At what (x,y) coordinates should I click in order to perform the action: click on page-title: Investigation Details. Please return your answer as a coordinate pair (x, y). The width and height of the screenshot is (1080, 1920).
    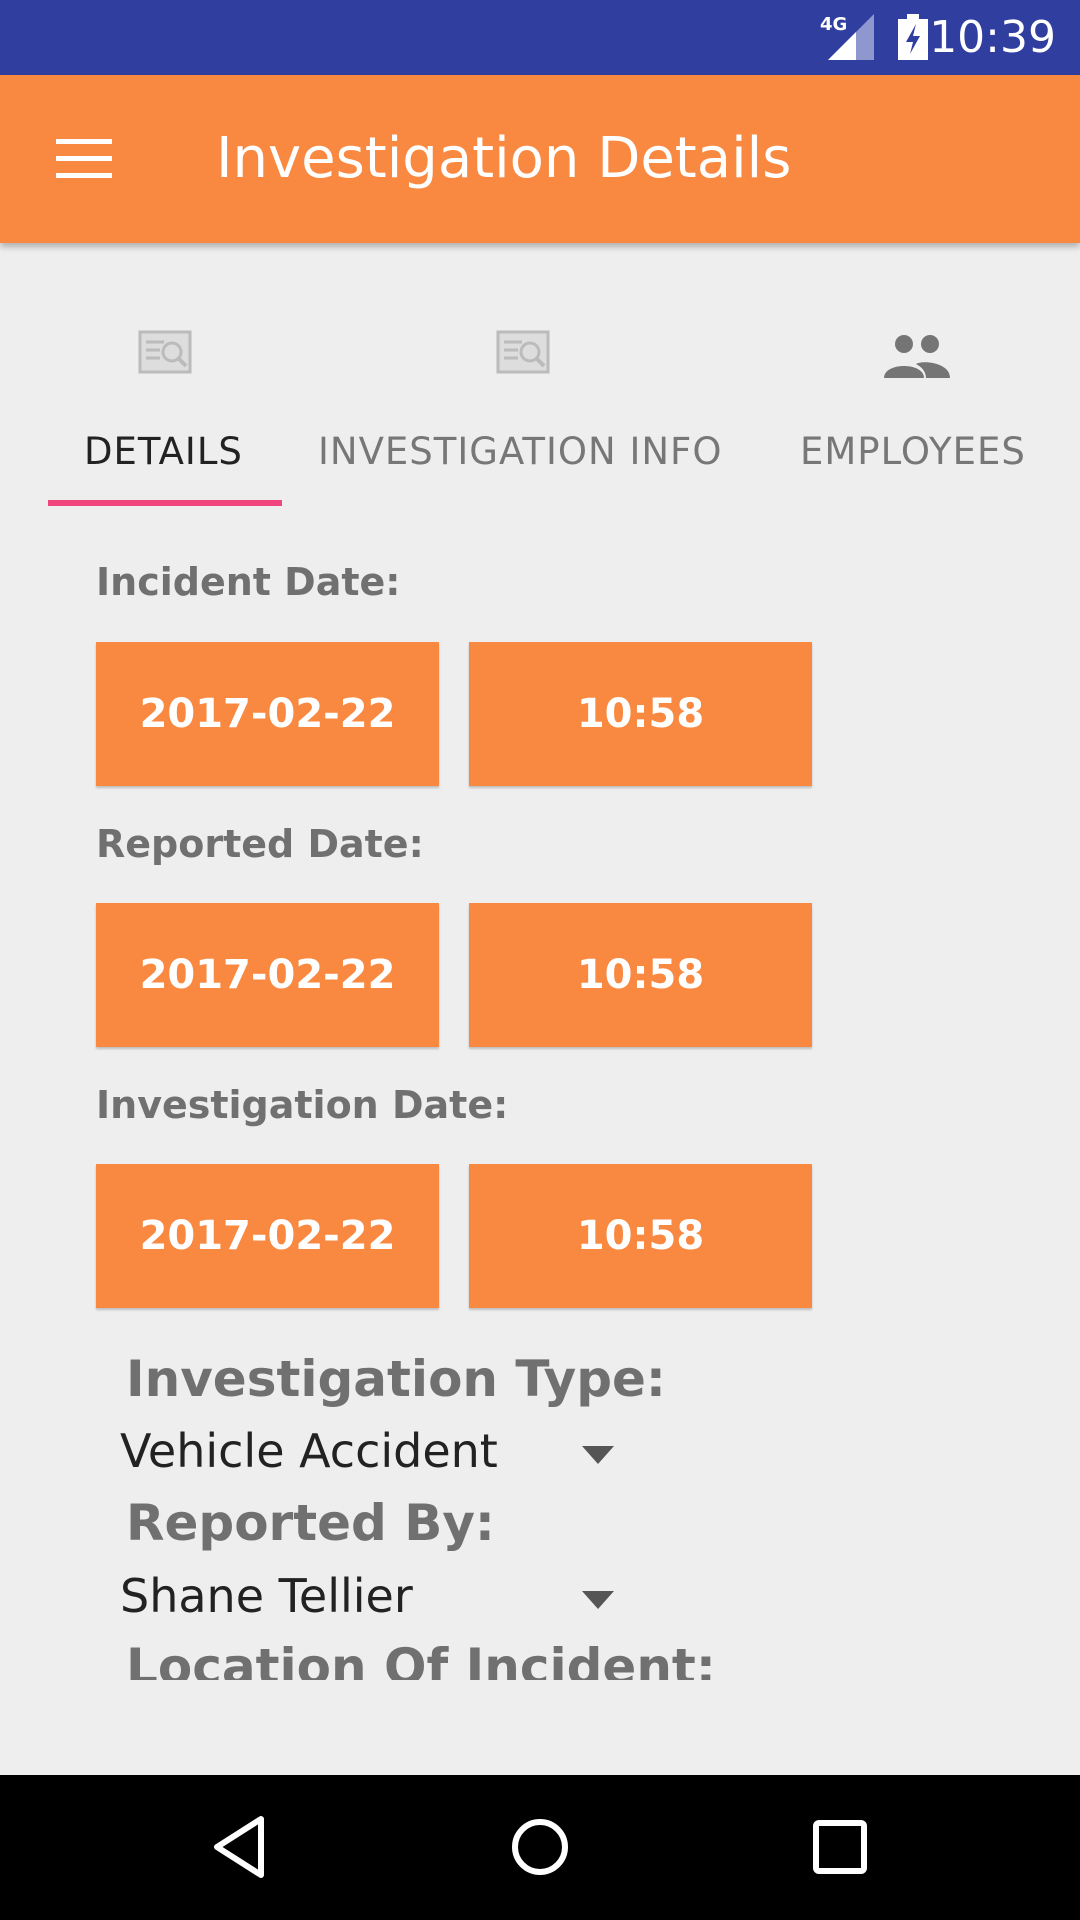
    Looking at the image, I should click on (504, 158).